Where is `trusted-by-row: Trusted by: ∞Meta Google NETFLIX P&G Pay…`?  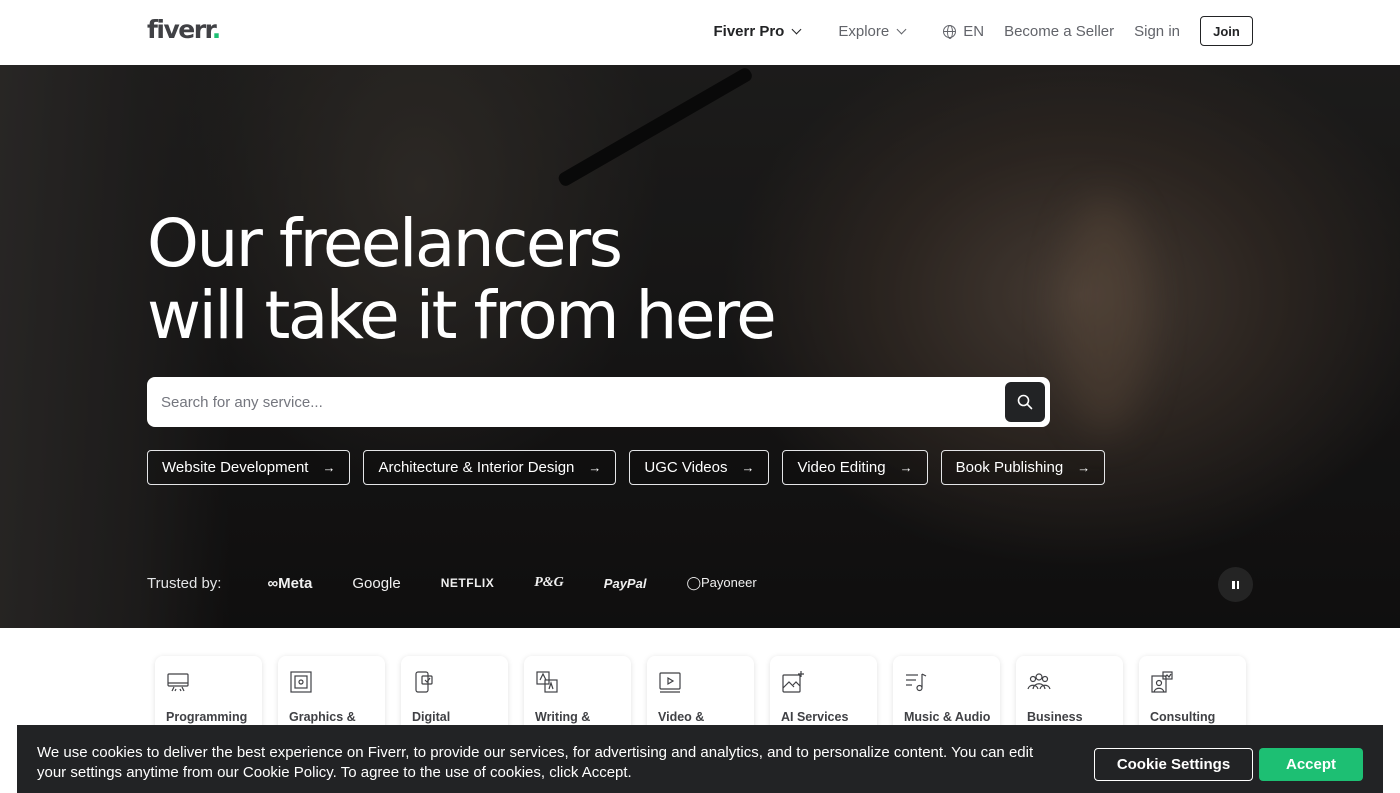
trusted-by-row: Trusted by: ∞Meta Google NETFLIX P&G Pay… is located at coordinates (472, 583).